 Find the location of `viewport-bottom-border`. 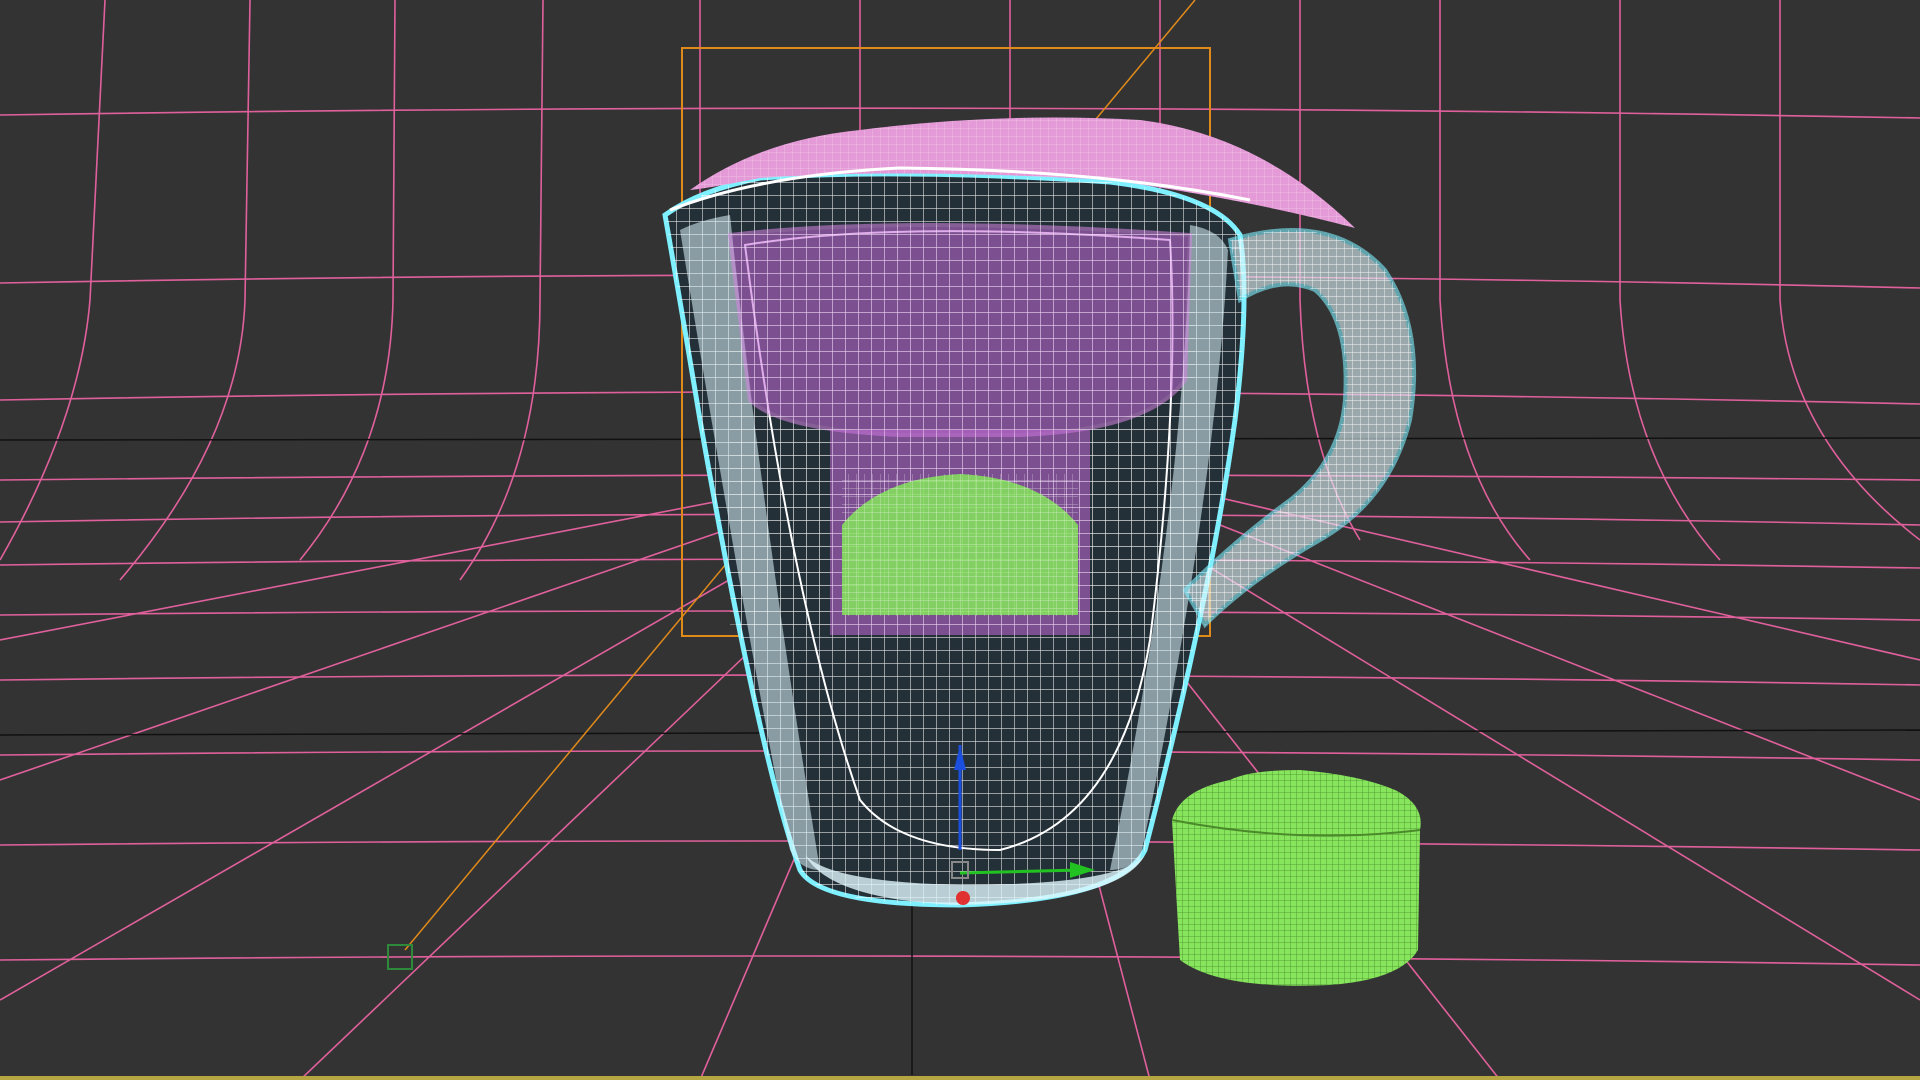

viewport-bottom-border is located at coordinates (960, 1078).